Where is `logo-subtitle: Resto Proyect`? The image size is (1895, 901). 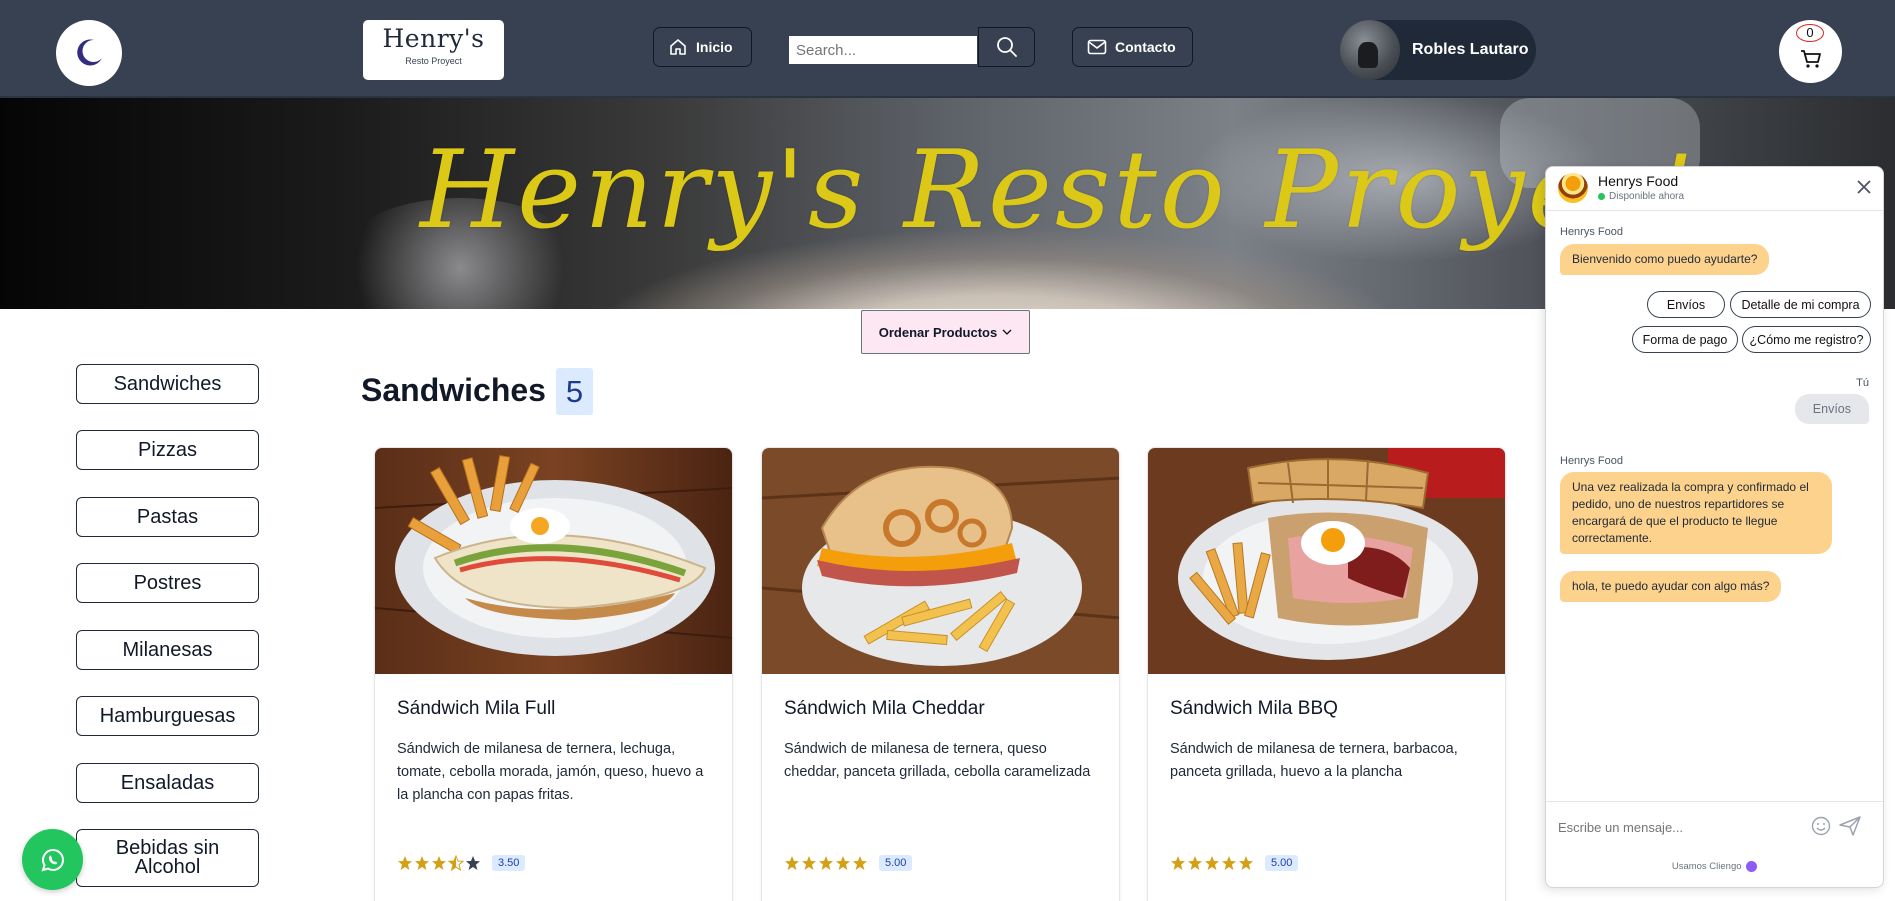 logo-subtitle: Resto Proyect is located at coordinates (433, 61).